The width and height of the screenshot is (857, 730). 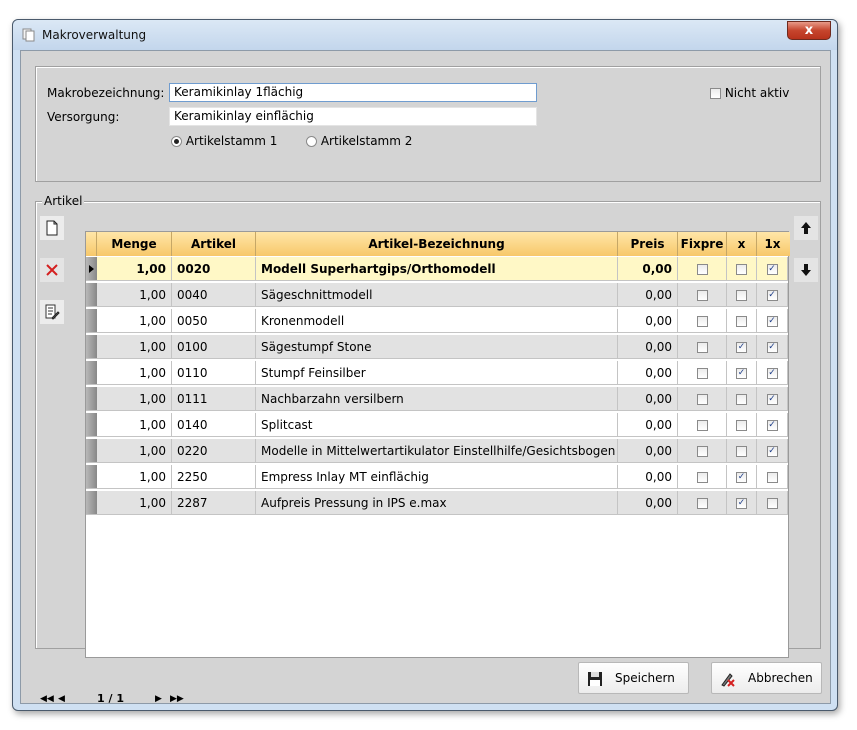 I want to click on table-row: 1,00 0050 Kronenmodell 0,00 ✓, so click(x=438, y=321).